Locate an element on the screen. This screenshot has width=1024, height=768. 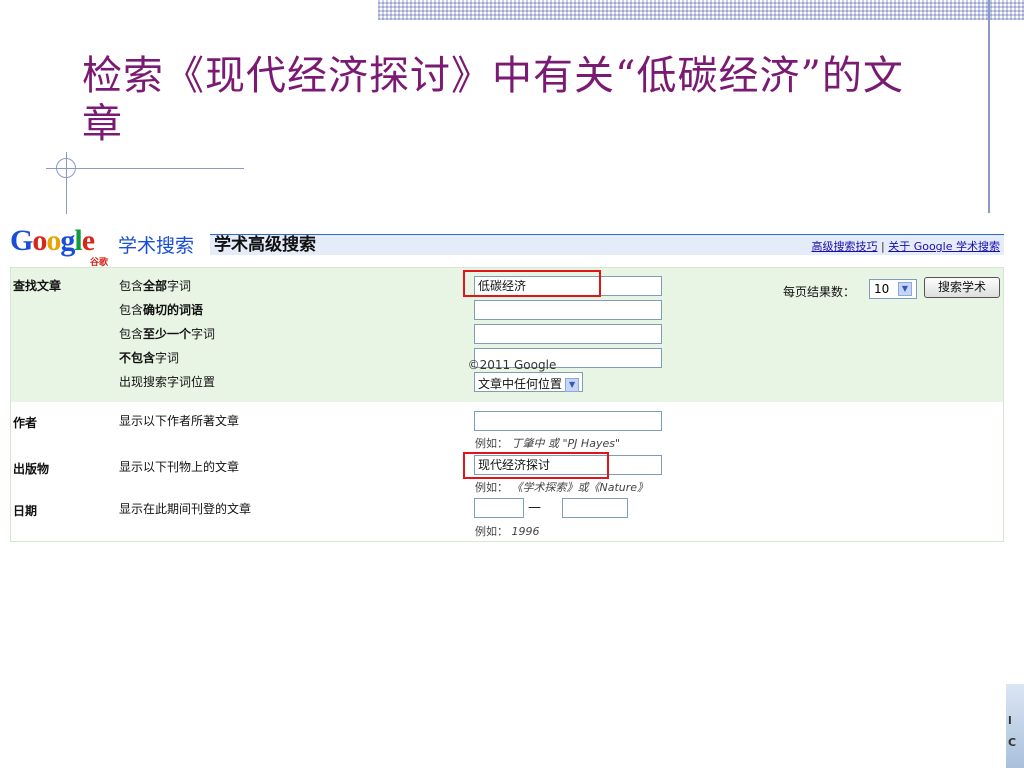
page-heading: 学术高级搜索 is located at coordinates (265, 245).